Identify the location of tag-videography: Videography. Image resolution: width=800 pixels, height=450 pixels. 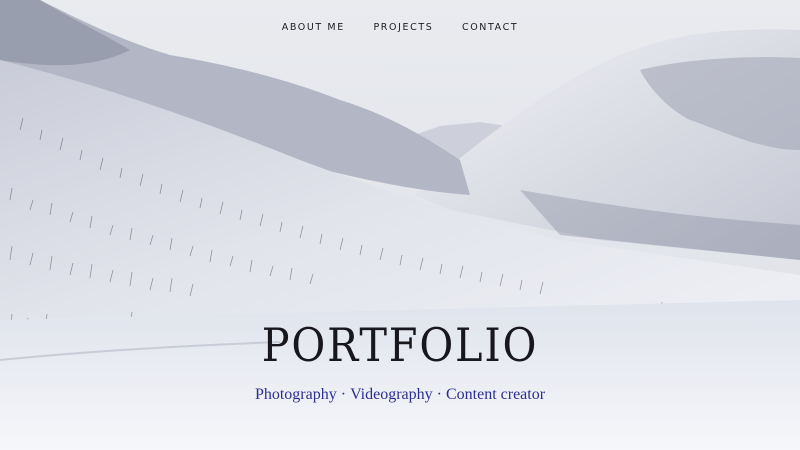
(391, 394).